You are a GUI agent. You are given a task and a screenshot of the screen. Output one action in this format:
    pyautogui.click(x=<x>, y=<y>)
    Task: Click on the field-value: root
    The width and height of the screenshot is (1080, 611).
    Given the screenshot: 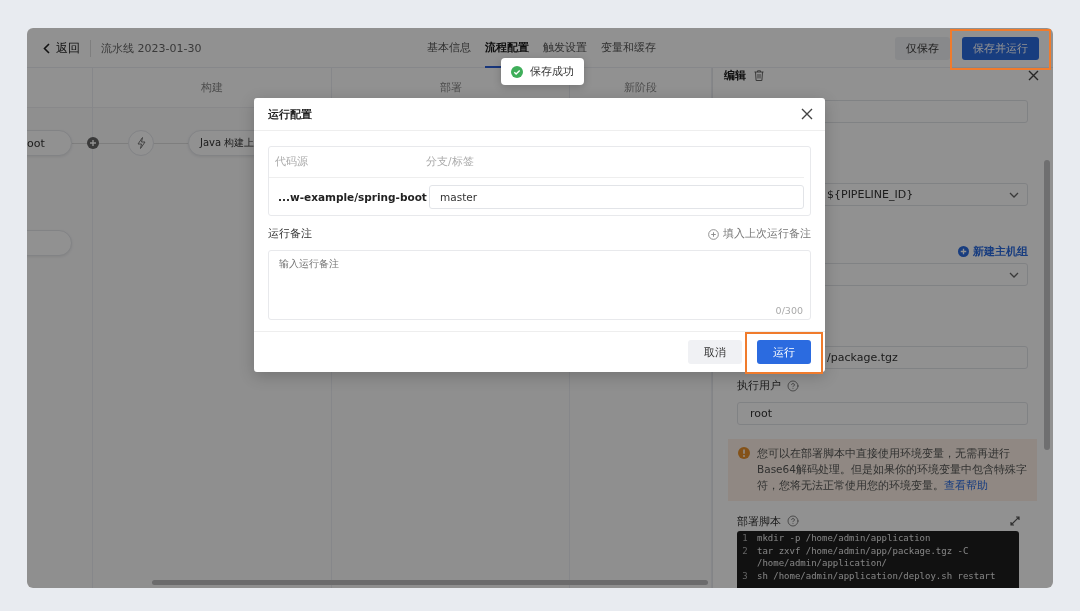 What is the action you would take?
    pyautogui.click(x=761, y=413)
    